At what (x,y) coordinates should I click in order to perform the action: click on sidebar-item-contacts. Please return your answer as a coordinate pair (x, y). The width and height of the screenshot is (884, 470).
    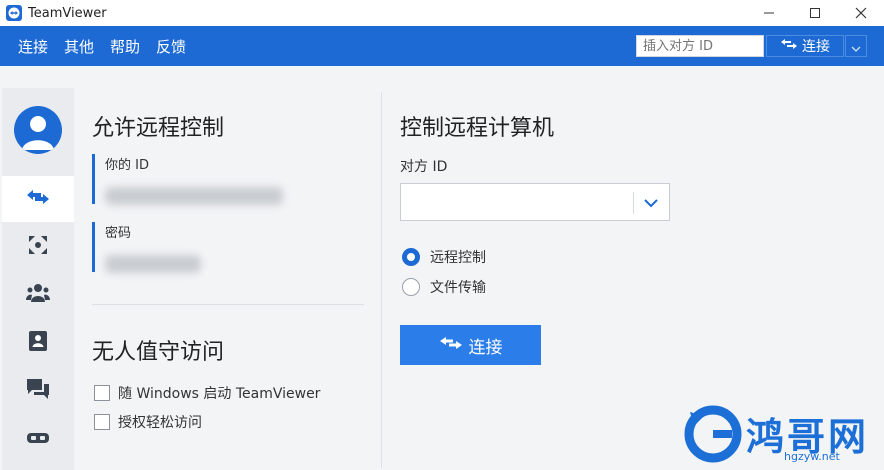
    Looking at the image, I should click on (38, 295).